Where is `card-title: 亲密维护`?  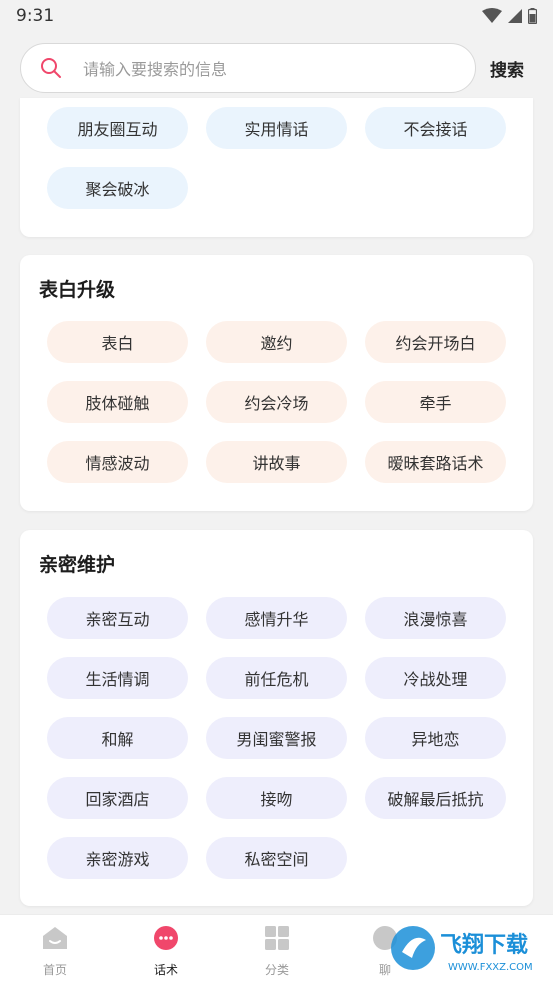 card-title: 亲密维护 is located at coordinates (77, 565).